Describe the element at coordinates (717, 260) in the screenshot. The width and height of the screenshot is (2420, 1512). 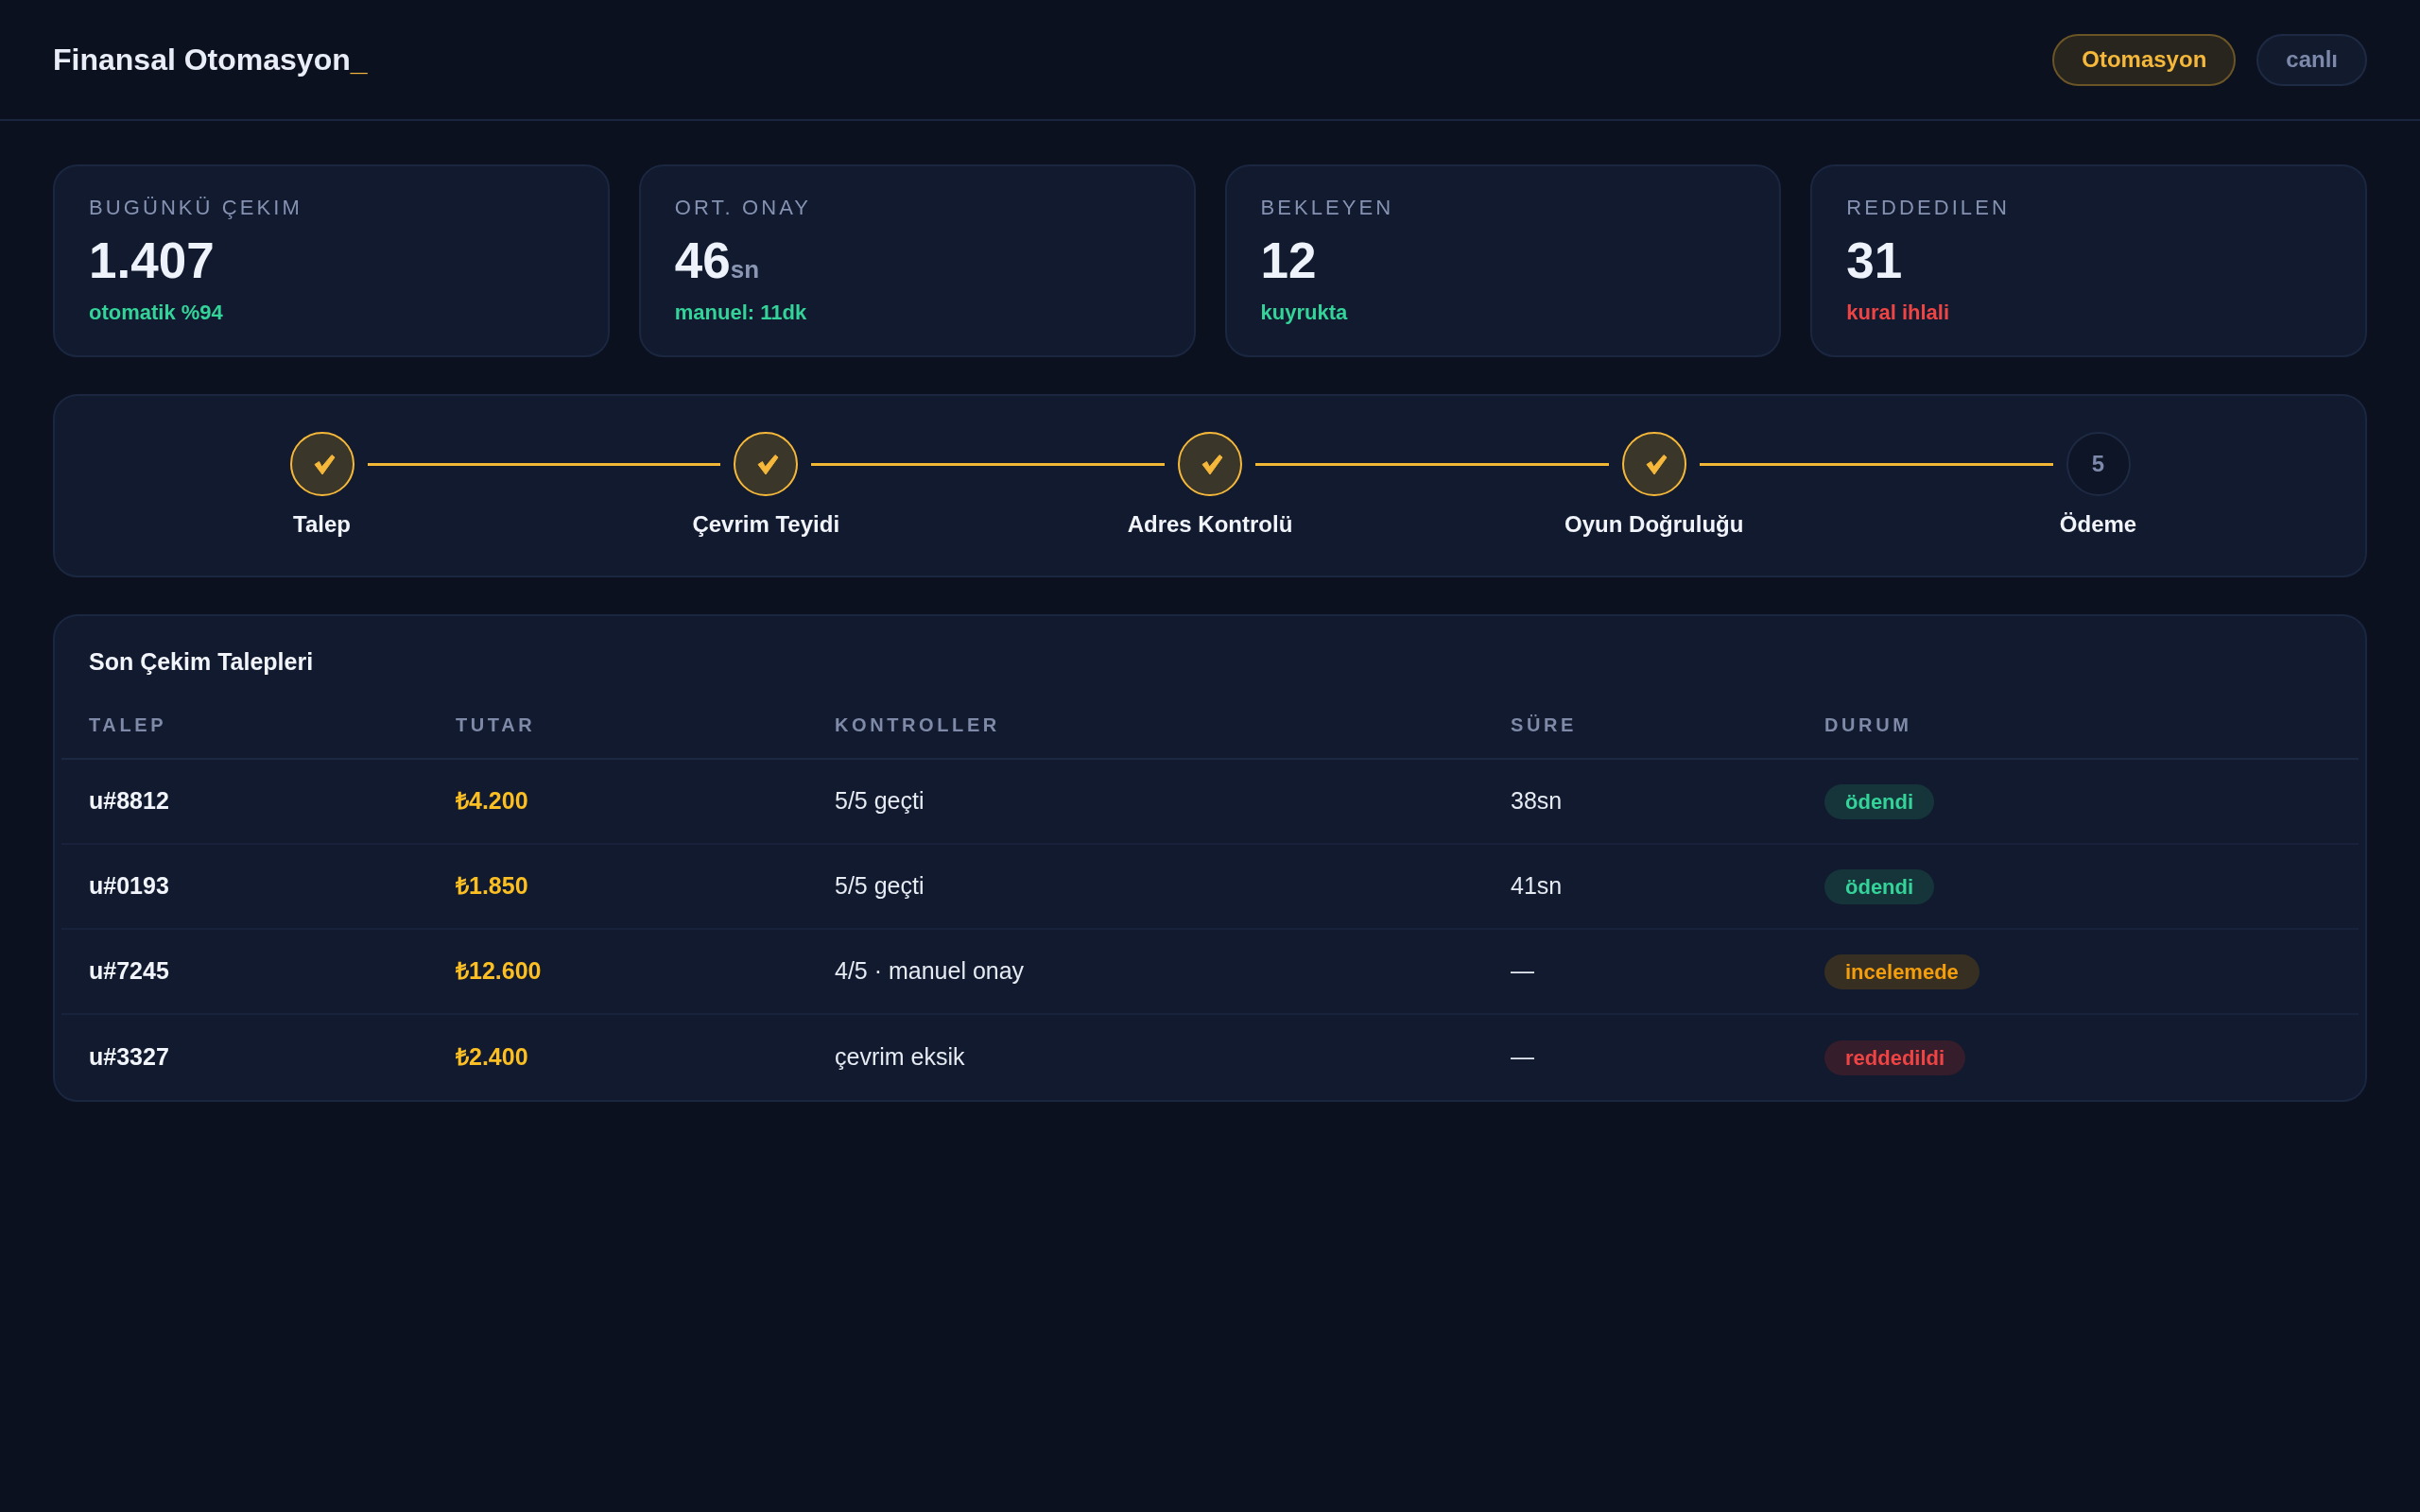
I see `stat-value: 46sn` at that location.